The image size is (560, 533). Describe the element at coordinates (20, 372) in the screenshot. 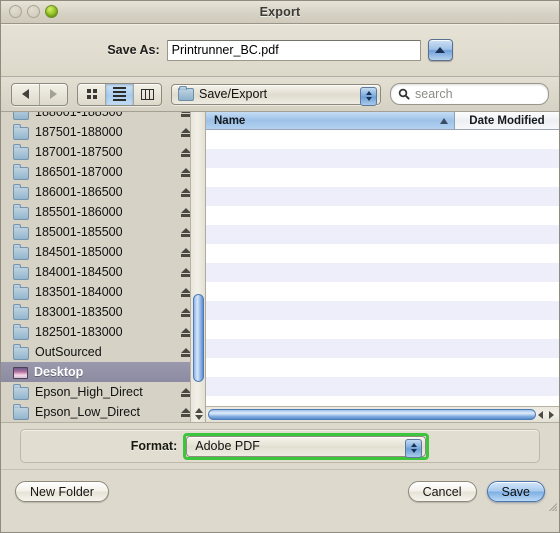

I see `desktop-icon` at that location.